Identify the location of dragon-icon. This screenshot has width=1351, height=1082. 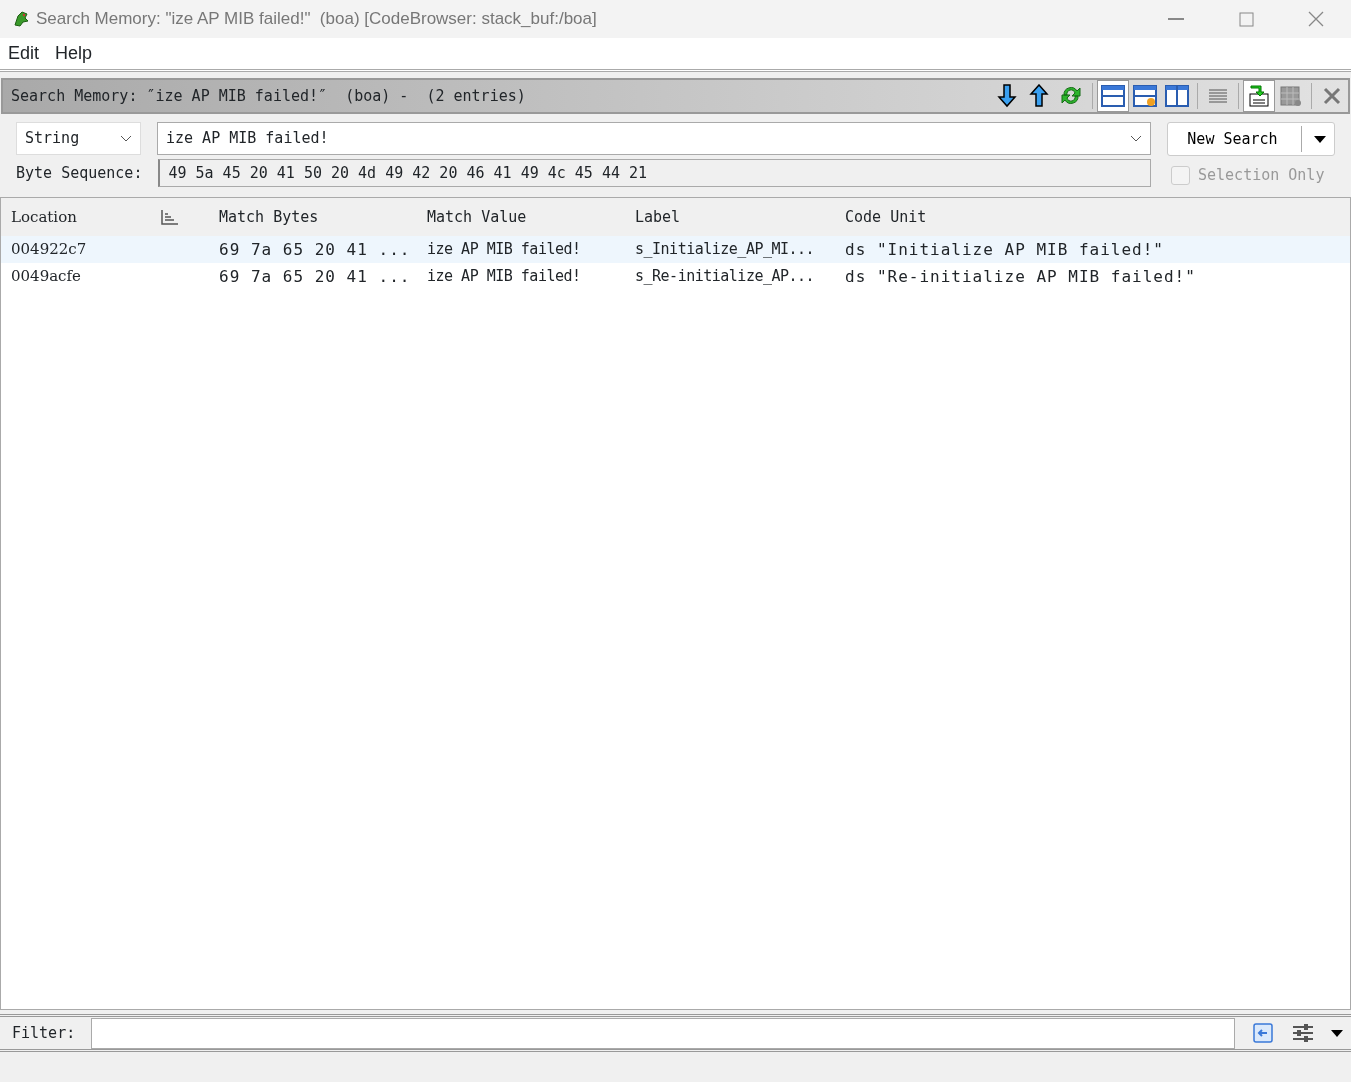
(21, 19).